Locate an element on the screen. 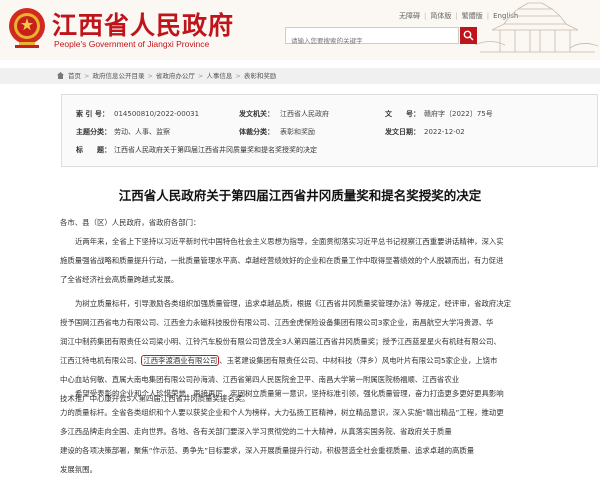 This screenshot has width=600, height=479. accessibility-link: 无障碍 is located at coordinates (409, 16).